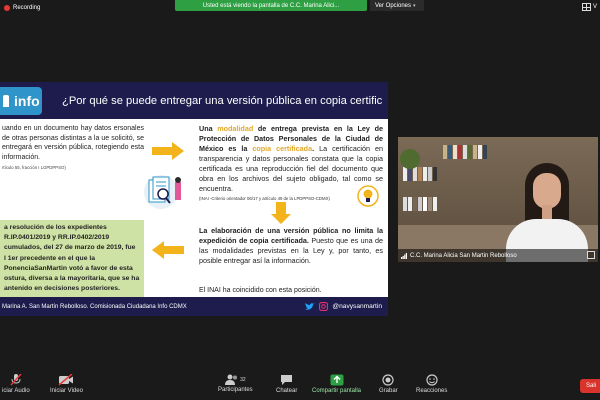  I want to click on chevron-down-icon: ▾, so click(414, 5).